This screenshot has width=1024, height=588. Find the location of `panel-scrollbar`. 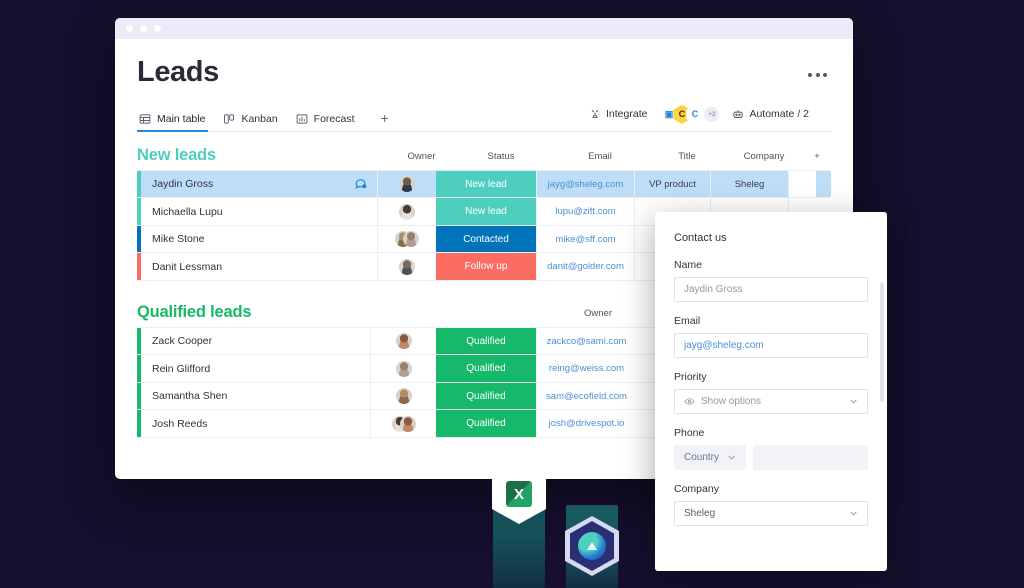

panel-scrollbar is located at coordinates (882, 342).